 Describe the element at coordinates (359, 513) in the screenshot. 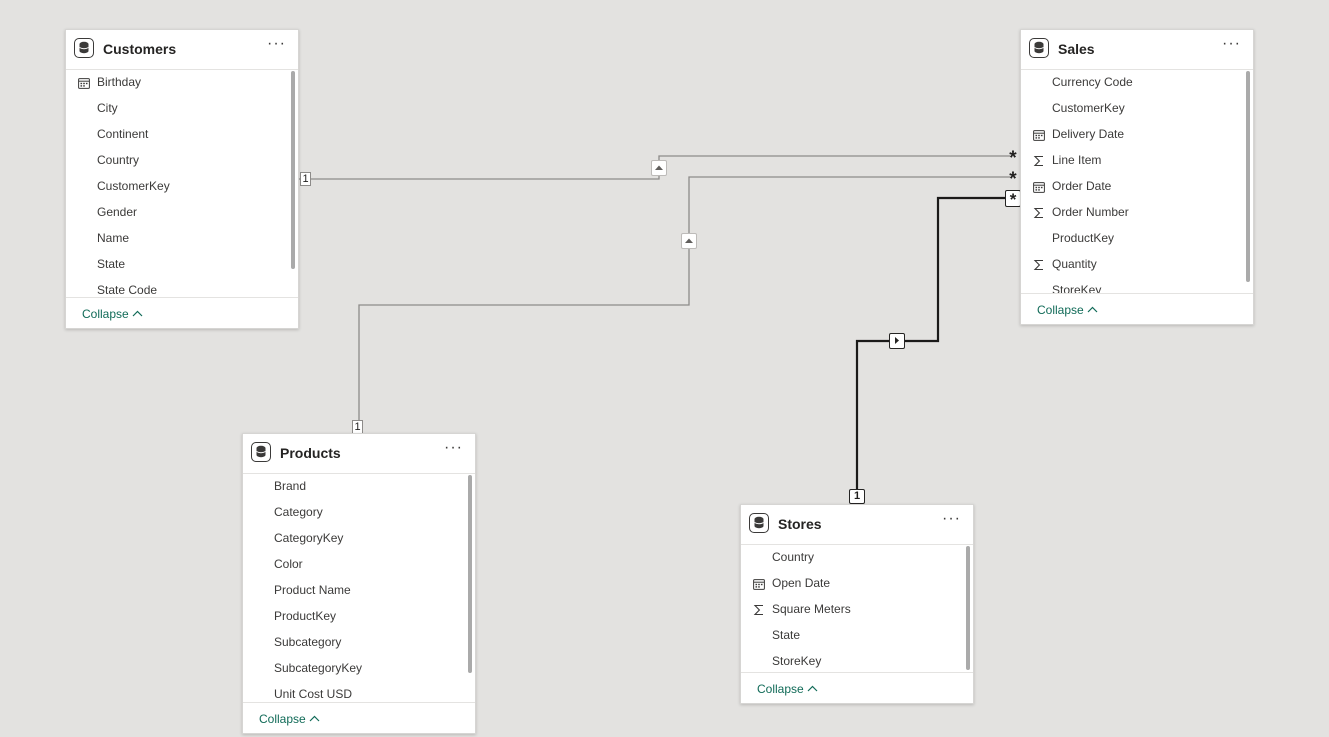

I see `field-row: Category` at that location.